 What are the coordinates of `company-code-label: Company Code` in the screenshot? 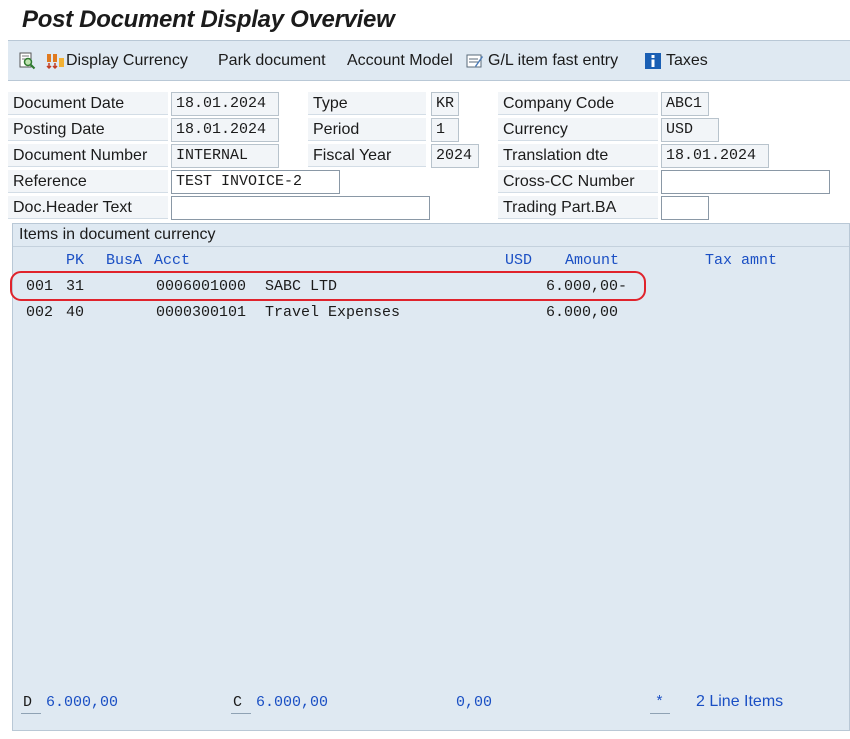 It's located at (559, 103).